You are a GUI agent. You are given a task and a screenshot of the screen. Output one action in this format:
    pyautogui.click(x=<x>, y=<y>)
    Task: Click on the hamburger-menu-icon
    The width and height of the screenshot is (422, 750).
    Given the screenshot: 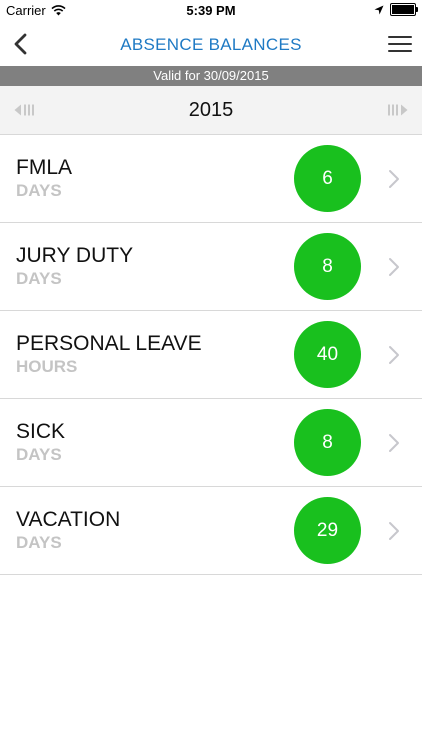 What is the action you would take?
    pyautogui.click(x=400, y=44)
    